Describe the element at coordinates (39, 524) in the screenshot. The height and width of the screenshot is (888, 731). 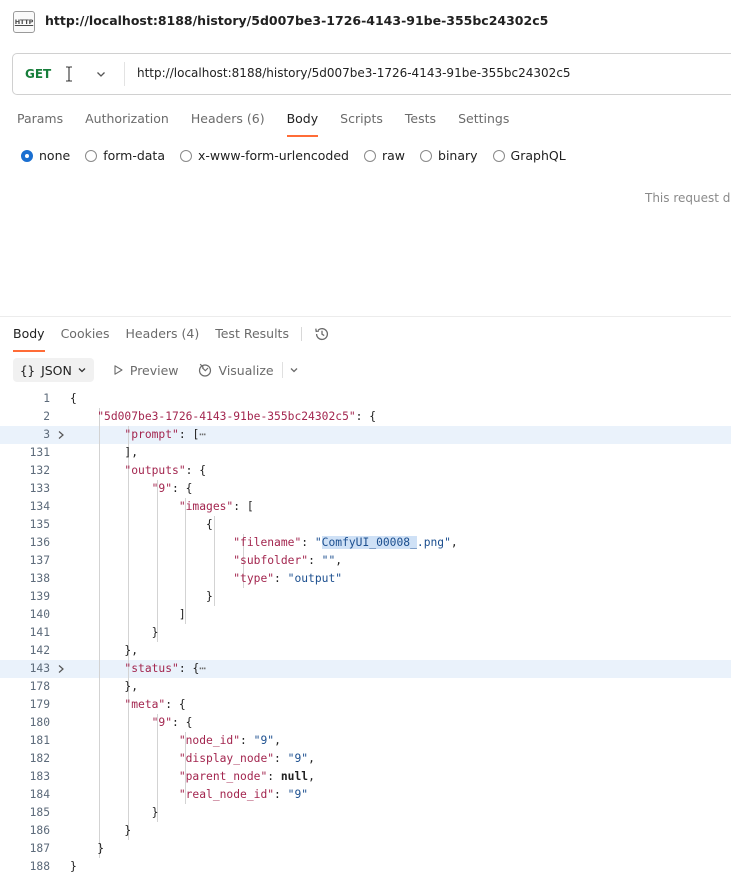
I see `line-number: 135` at that location.